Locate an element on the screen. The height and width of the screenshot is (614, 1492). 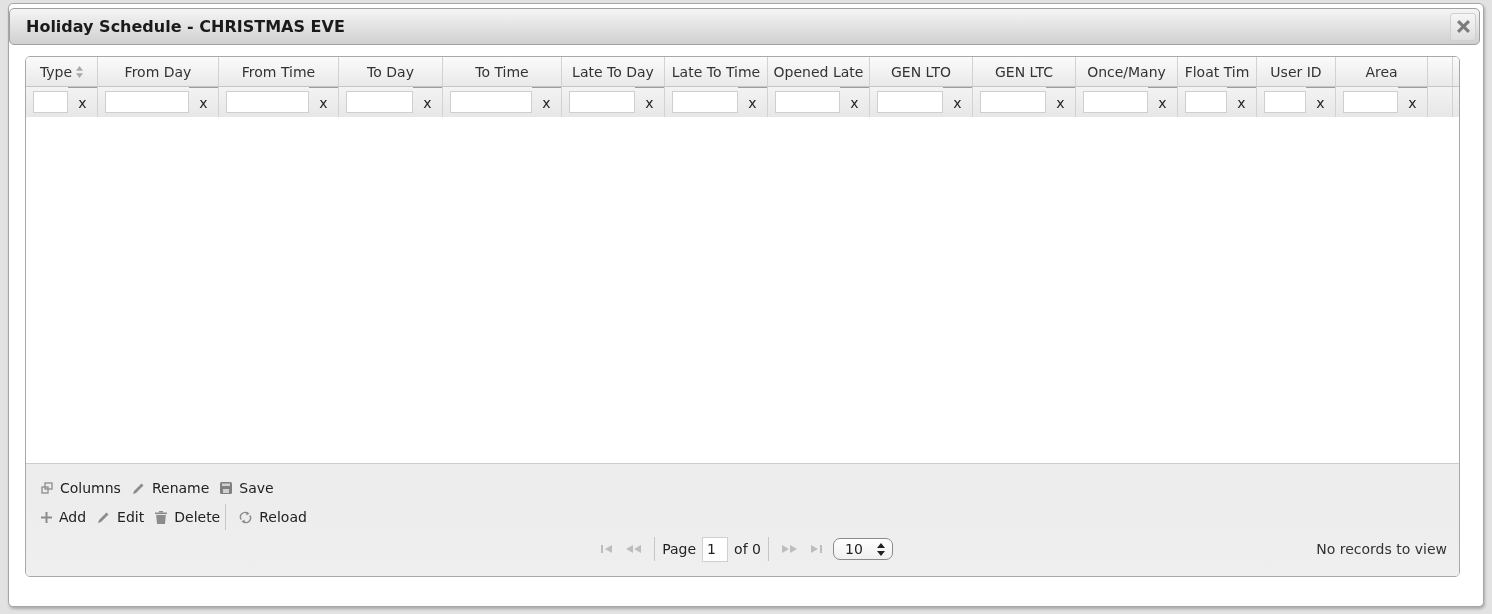
close-button is located at coordinates (1463, 26).